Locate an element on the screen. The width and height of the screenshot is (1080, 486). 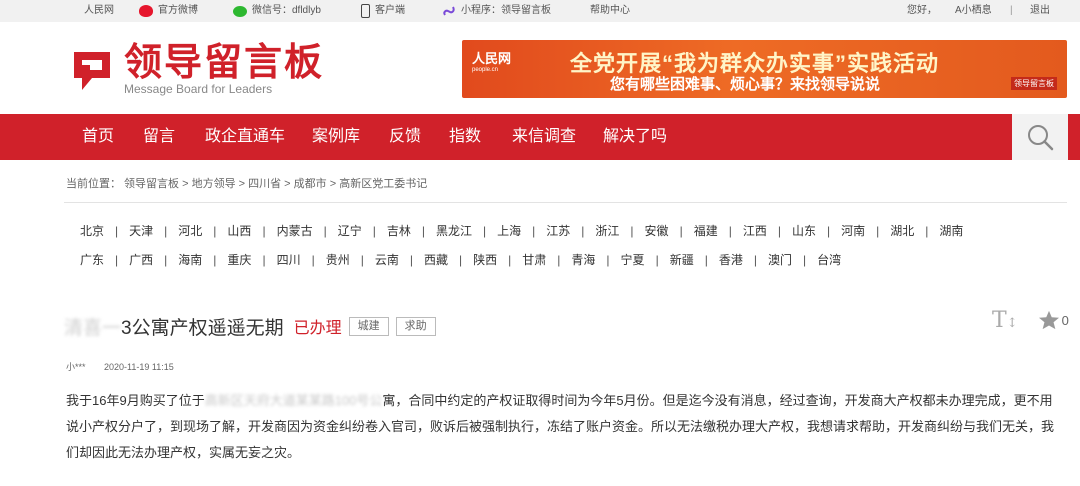
province-link: 台湾 is located at coordinates (829, 259).